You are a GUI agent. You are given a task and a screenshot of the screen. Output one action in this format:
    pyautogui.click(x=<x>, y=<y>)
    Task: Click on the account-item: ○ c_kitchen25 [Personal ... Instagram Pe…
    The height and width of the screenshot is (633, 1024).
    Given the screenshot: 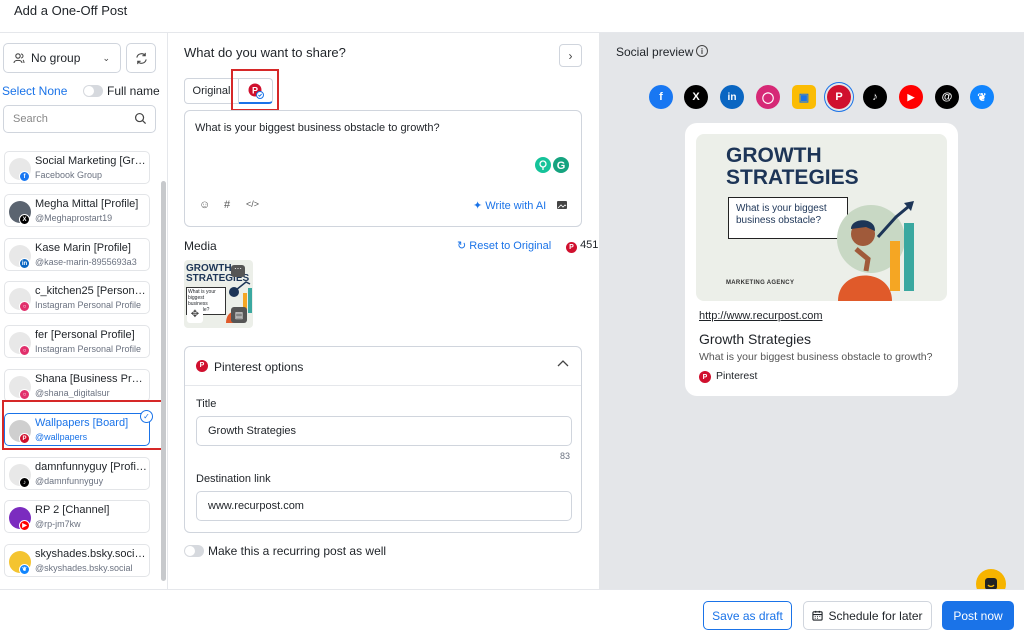 What is the action you would take?
    pyautogui.click(x=77, y=297)
    